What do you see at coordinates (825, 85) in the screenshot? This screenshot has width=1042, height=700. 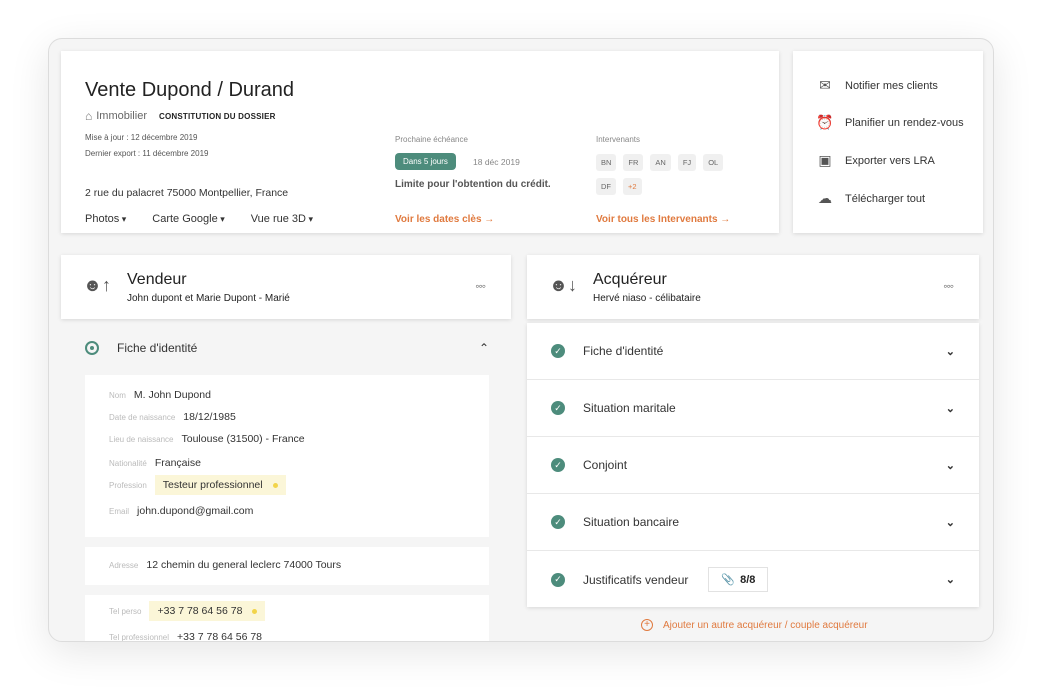 I see `mail-fast-icon: ✉` at bounding box center [825, 85].